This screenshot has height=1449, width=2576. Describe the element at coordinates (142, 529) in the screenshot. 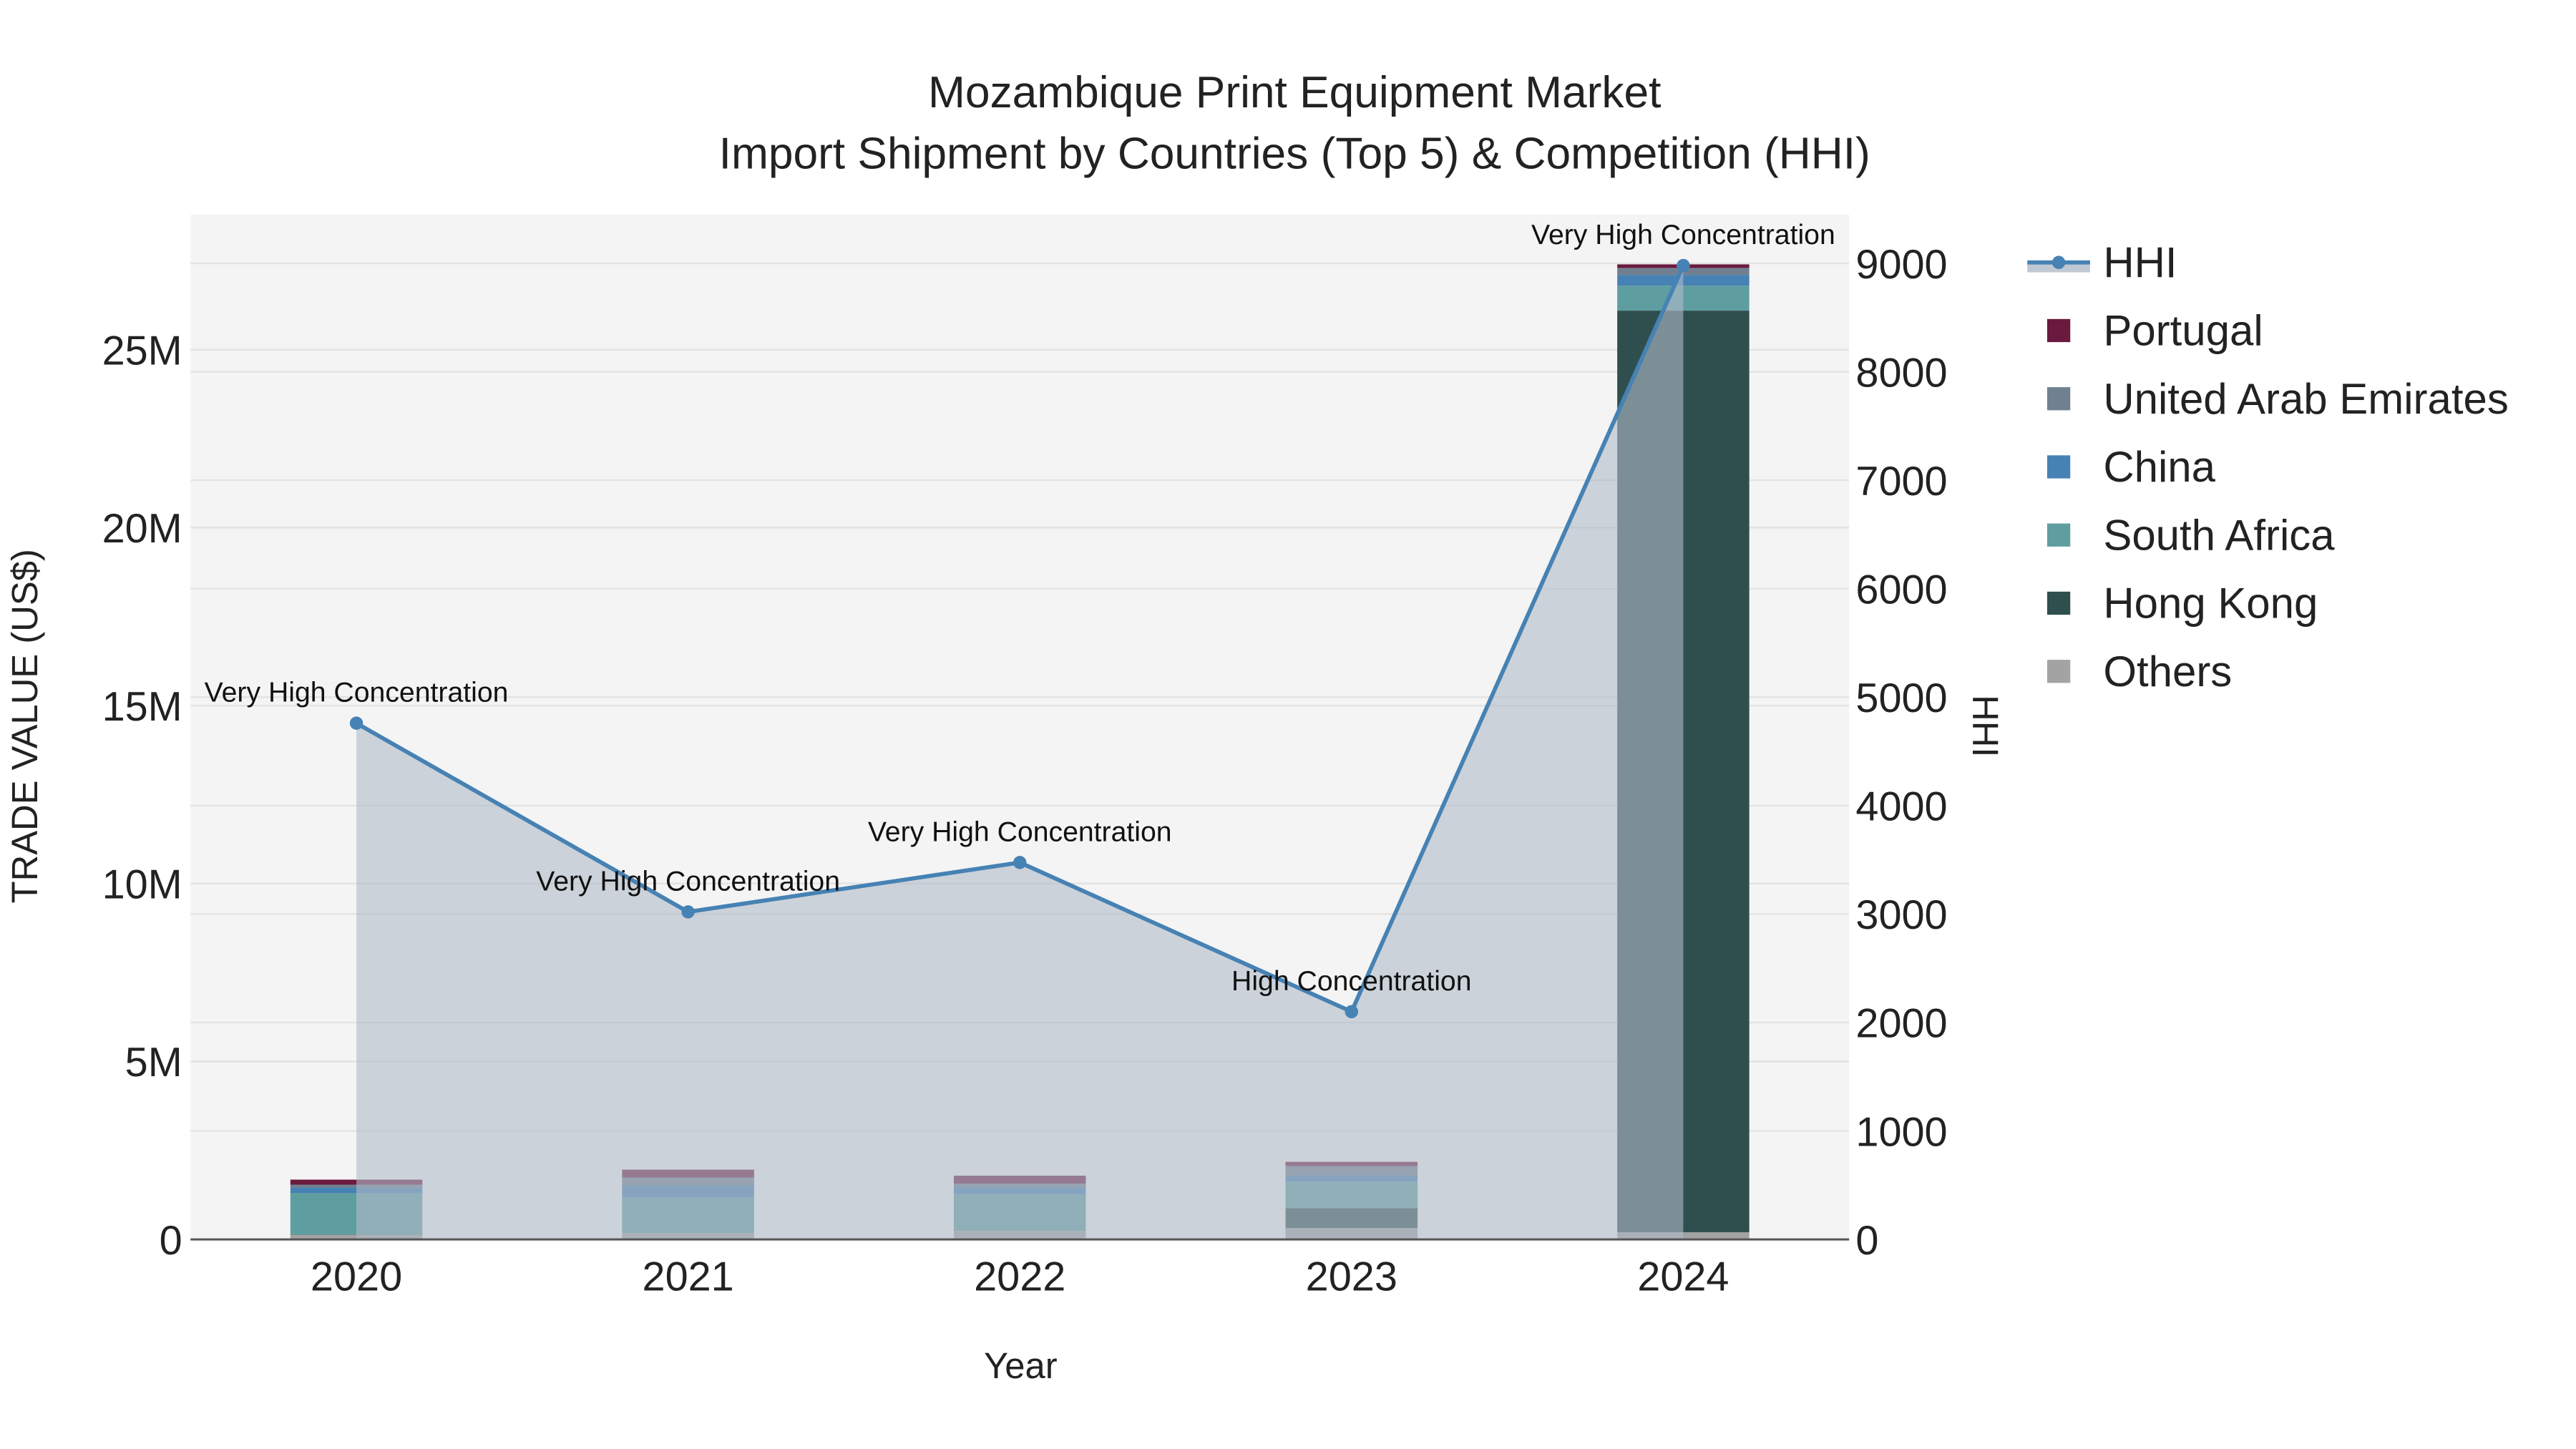

I see `y-tick-label: 20M` at that location.